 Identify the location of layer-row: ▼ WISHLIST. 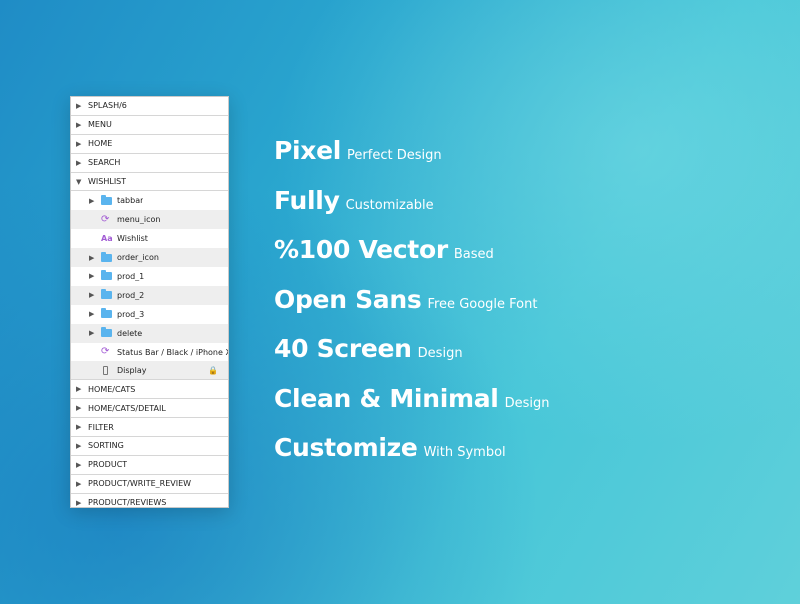
(149, 182).